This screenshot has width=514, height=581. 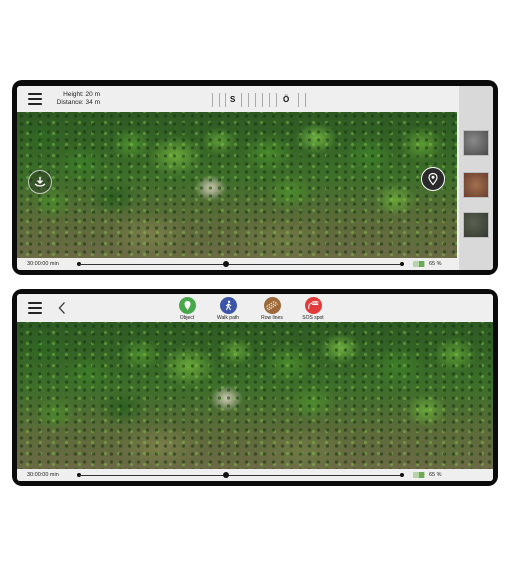 I want to click on height-readout: Height: 20 m, so click(x=81, y=94).